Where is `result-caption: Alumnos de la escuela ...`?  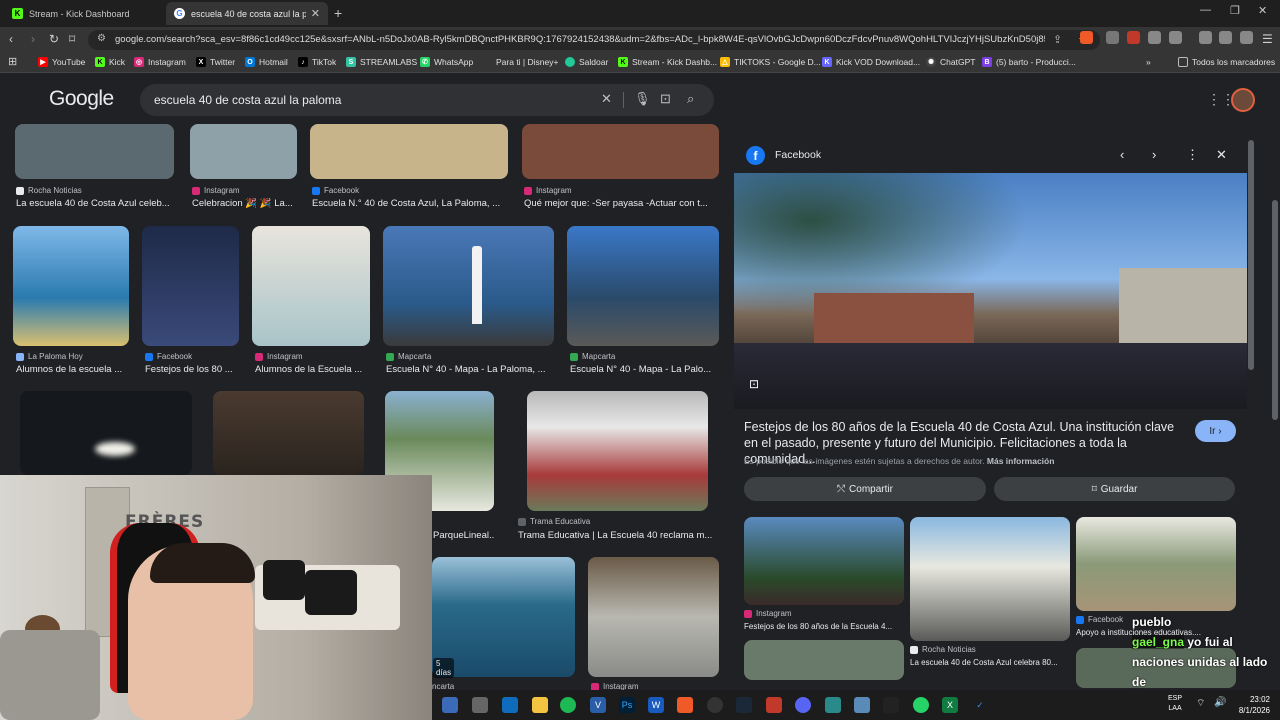 result-caption: Alumnos de la escuela ... is located at coordinates (72, 369).